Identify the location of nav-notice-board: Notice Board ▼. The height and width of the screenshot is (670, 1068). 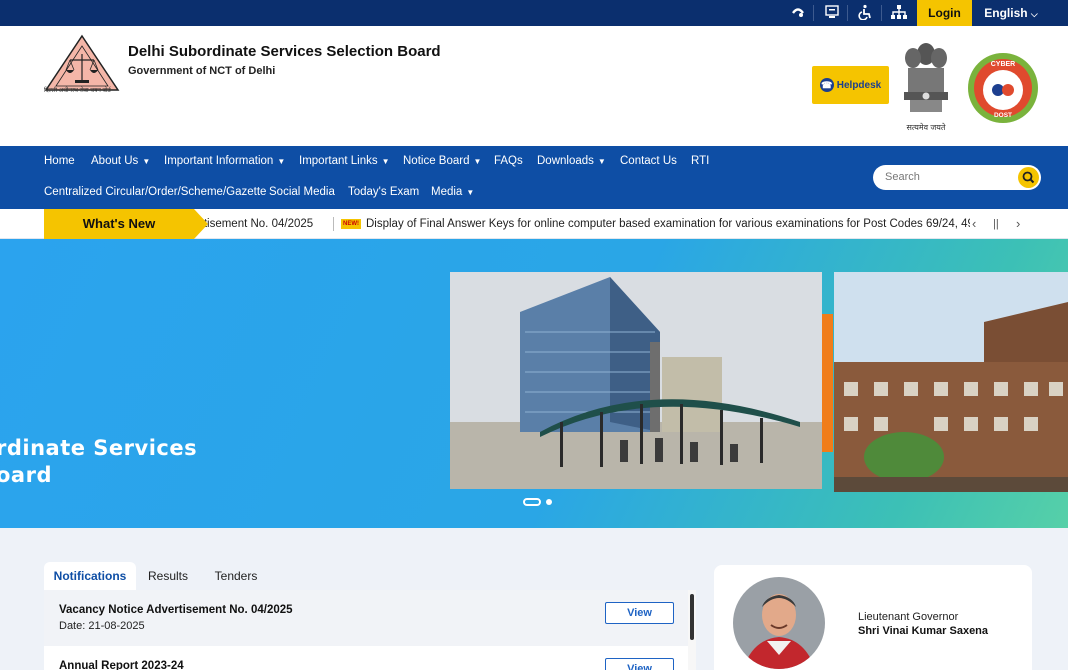
(442, 161).